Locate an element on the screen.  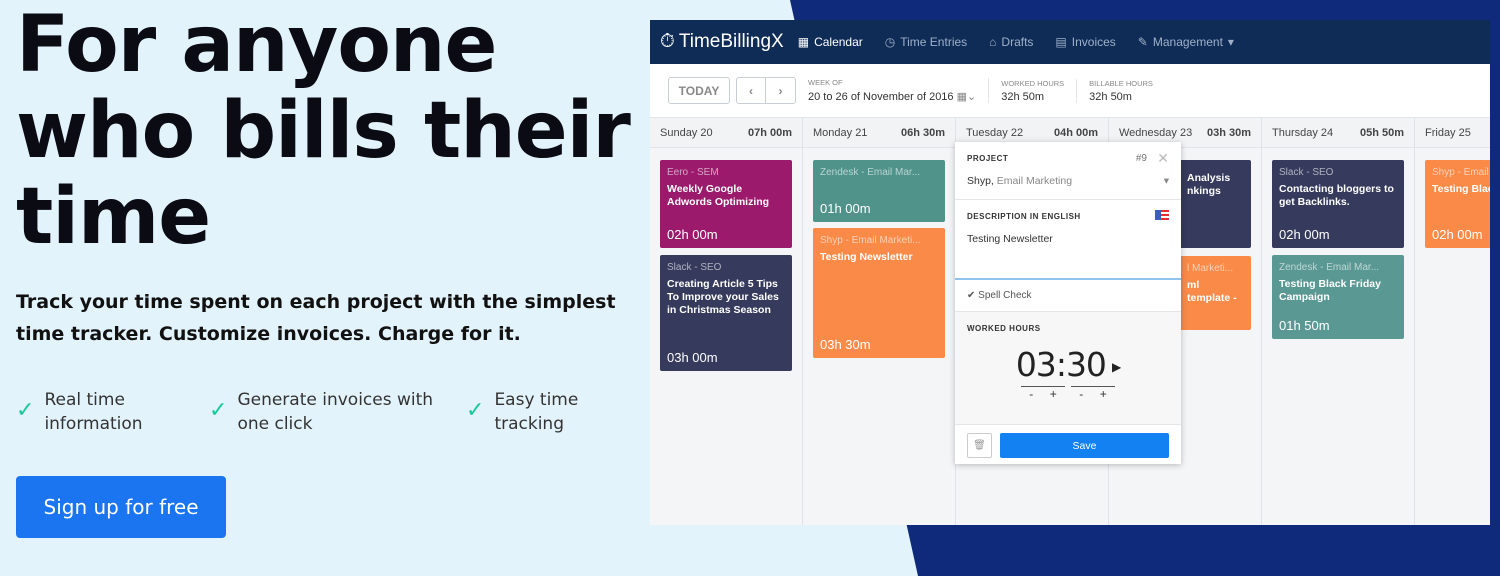
day-name: Friday 25 is located at coordinates (1448, 132).